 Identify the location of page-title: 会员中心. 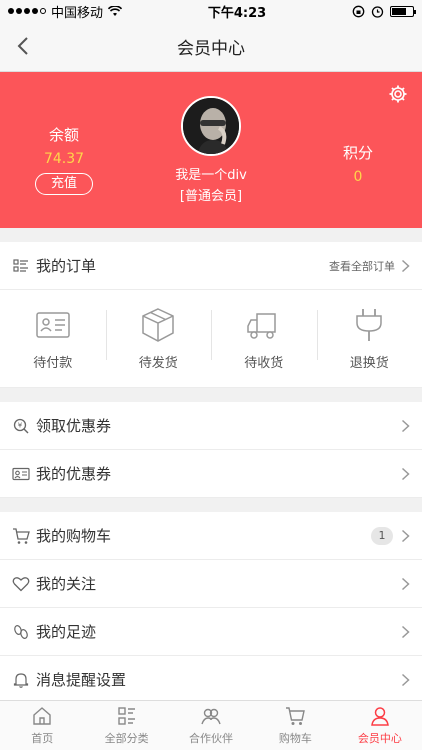
(211, 49).